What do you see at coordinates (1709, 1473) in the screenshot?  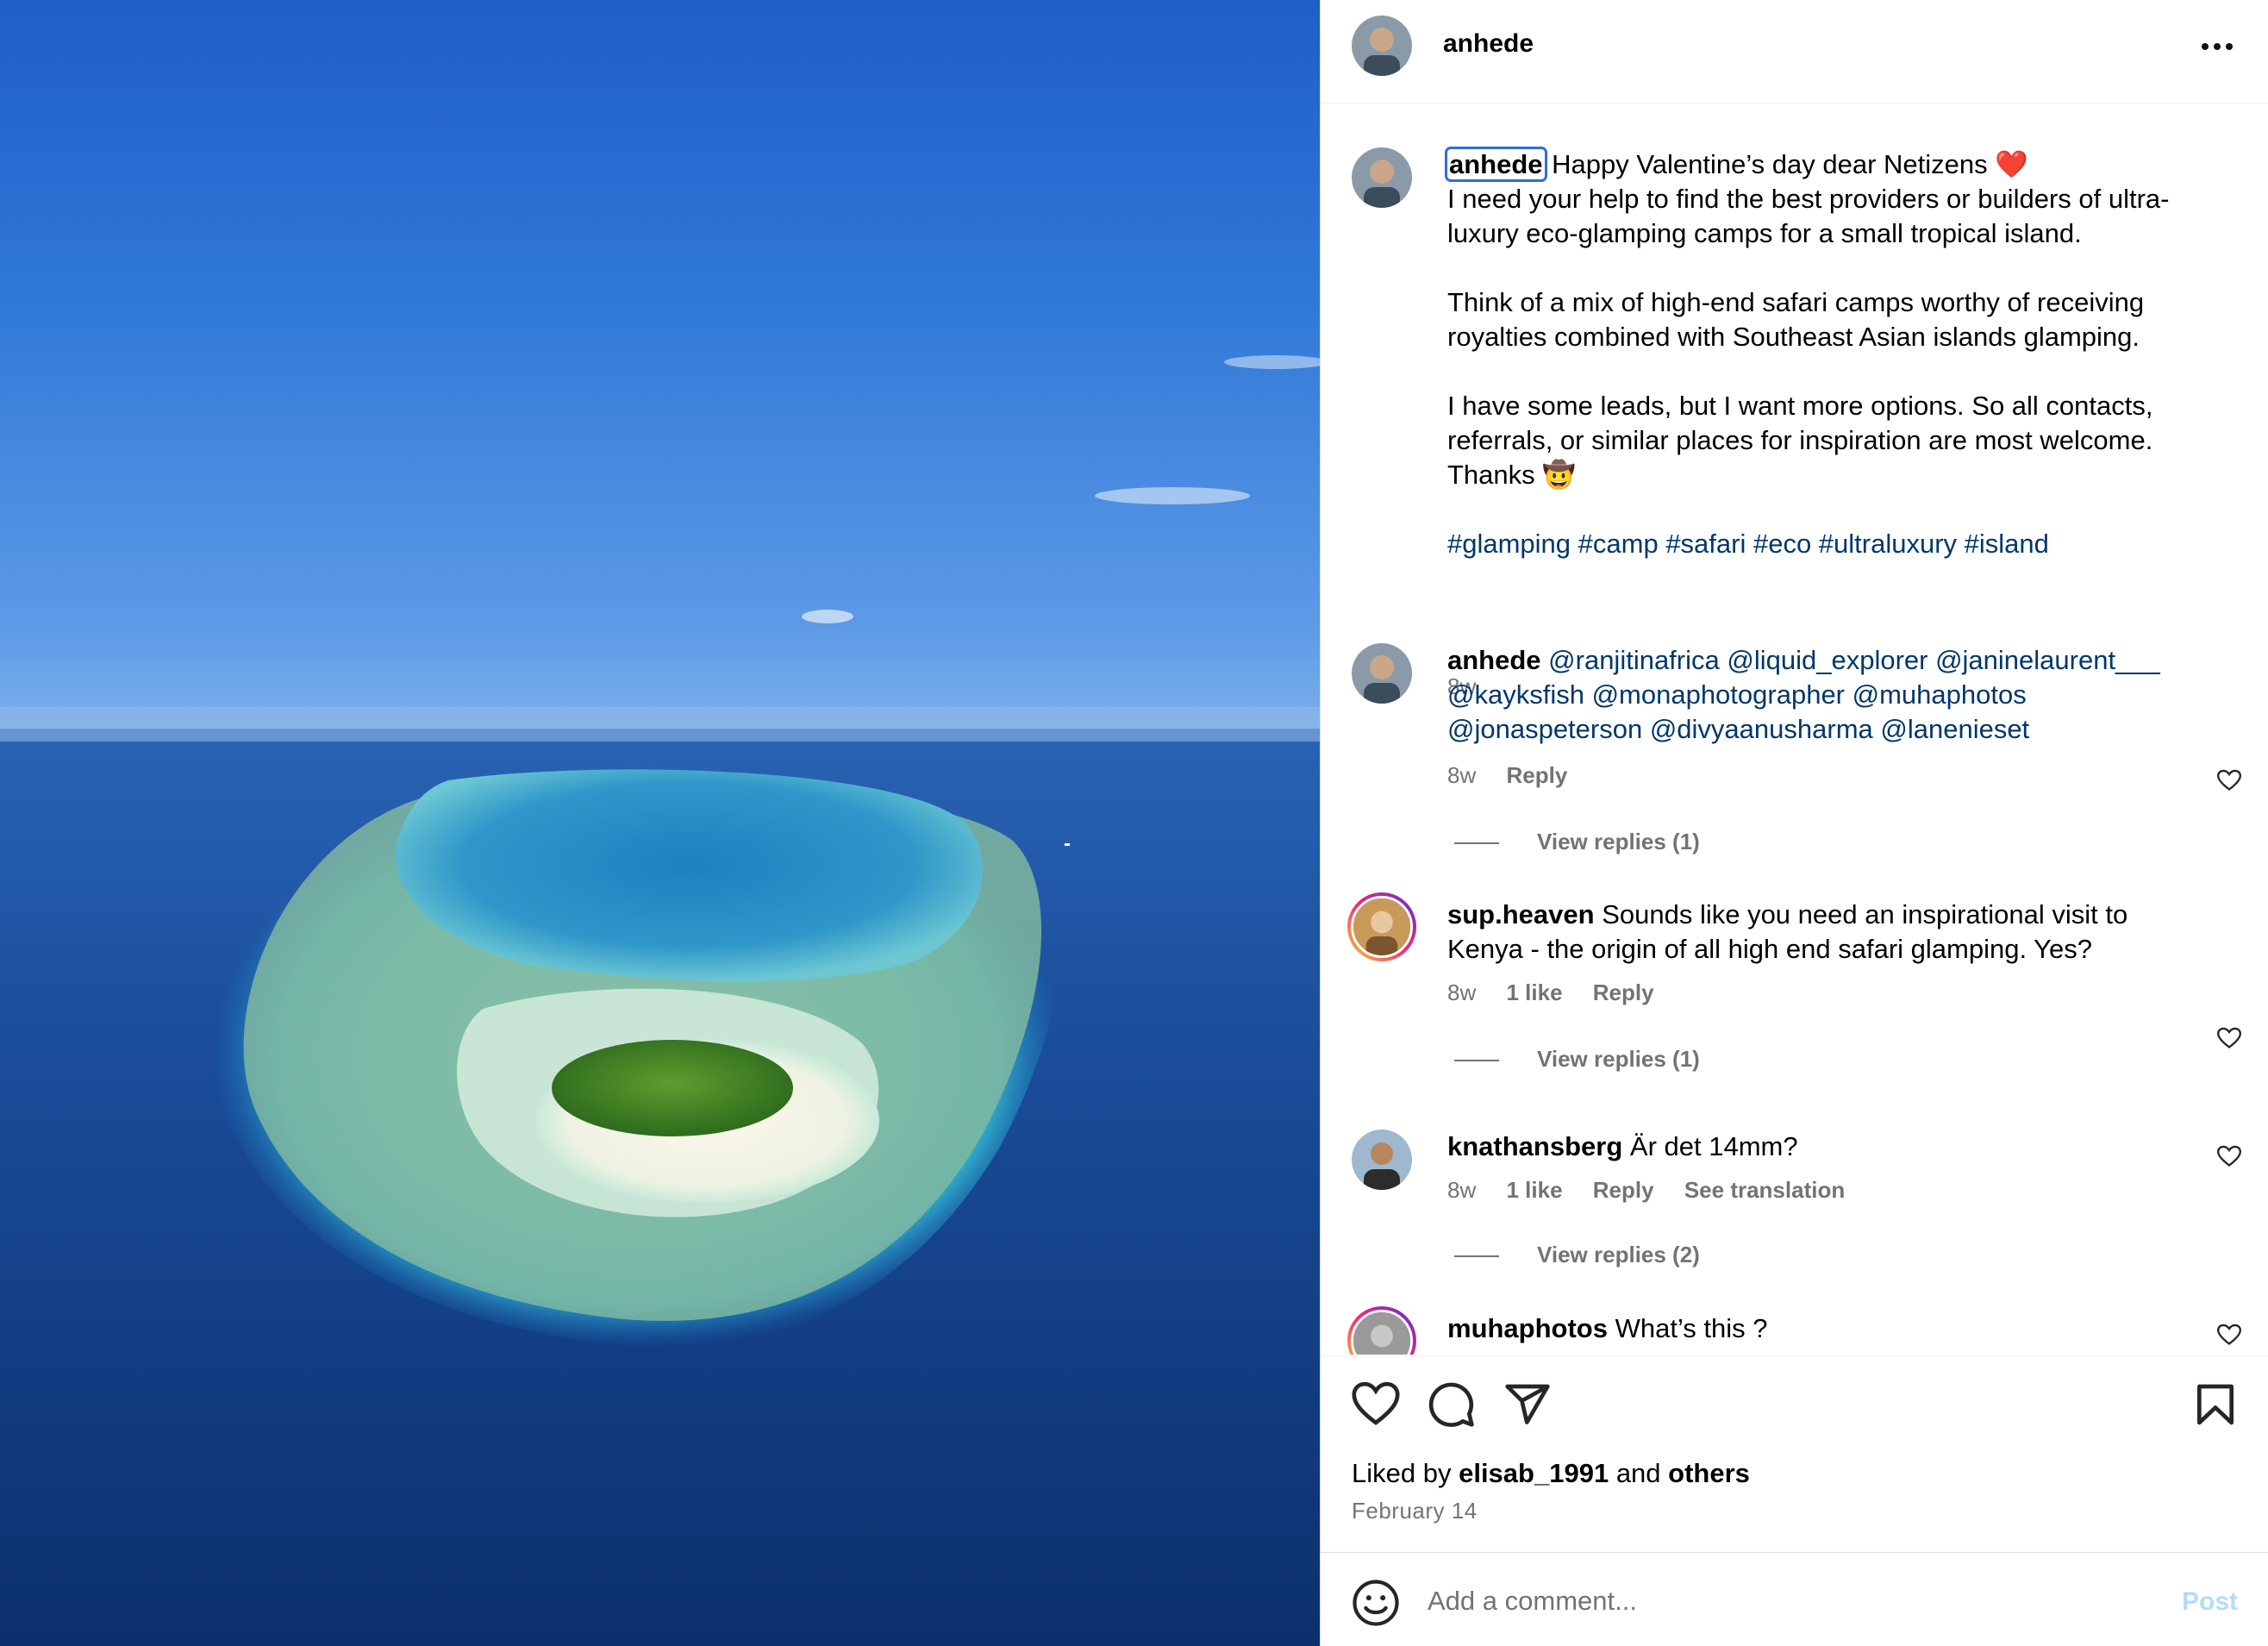 I see `liked-by-others: others` at bounding box center [1709, 1473].